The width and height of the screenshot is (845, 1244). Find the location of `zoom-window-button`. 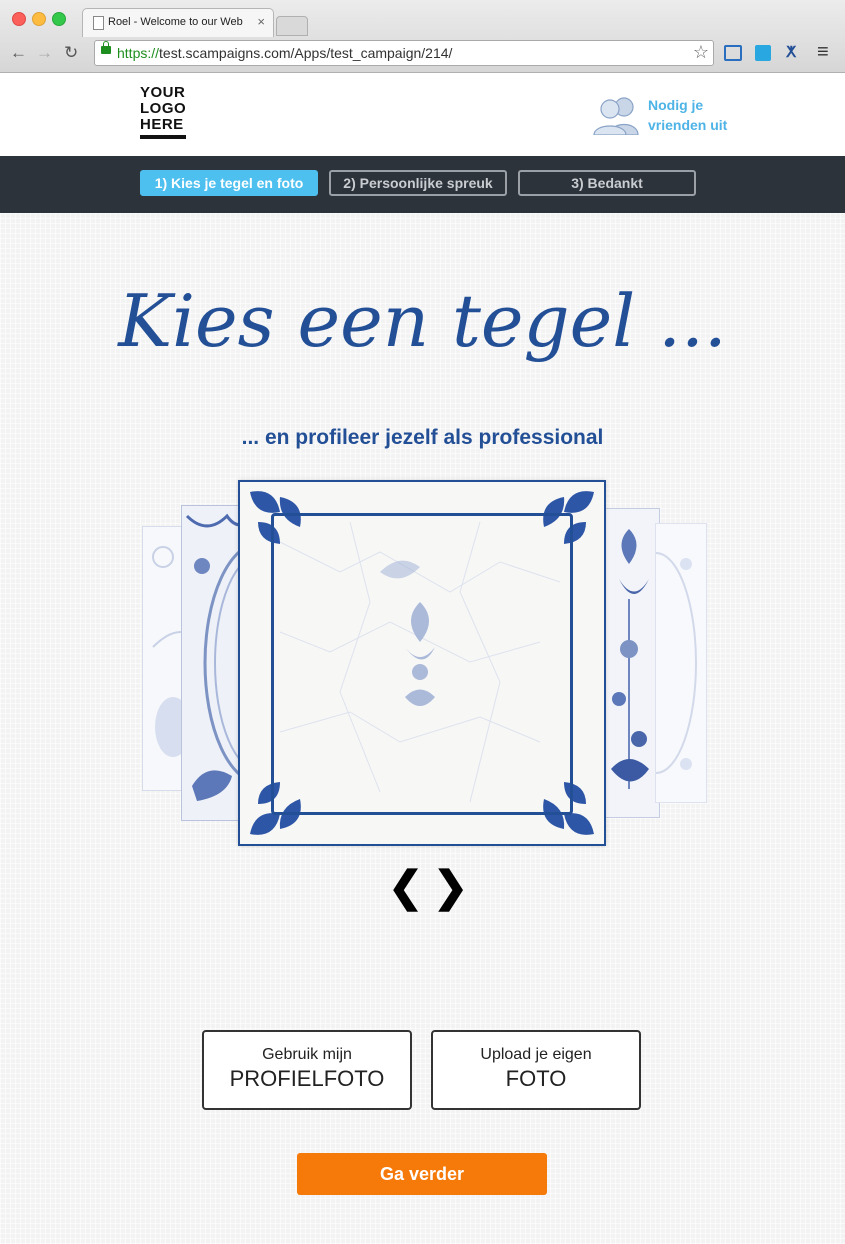

zoom-window-button is located at coordinates (59, 19).